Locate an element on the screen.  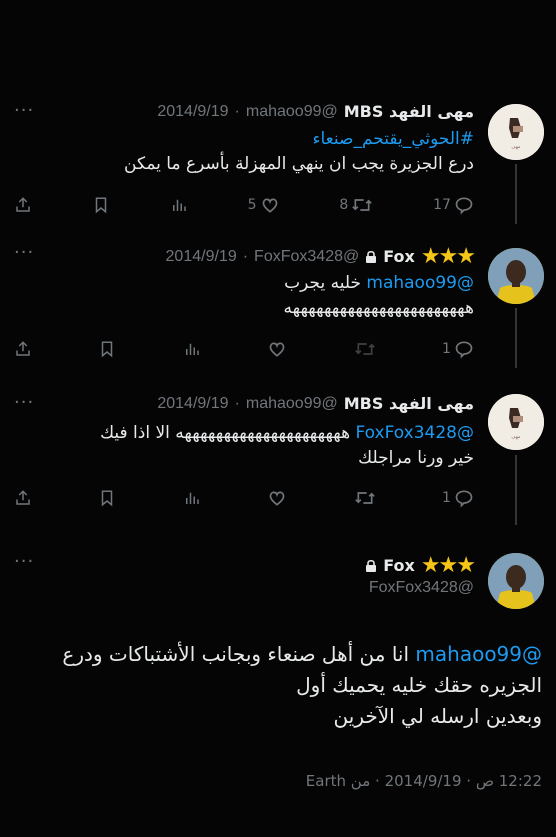
retweet-count: 8 is located at coordinates (344, 205).